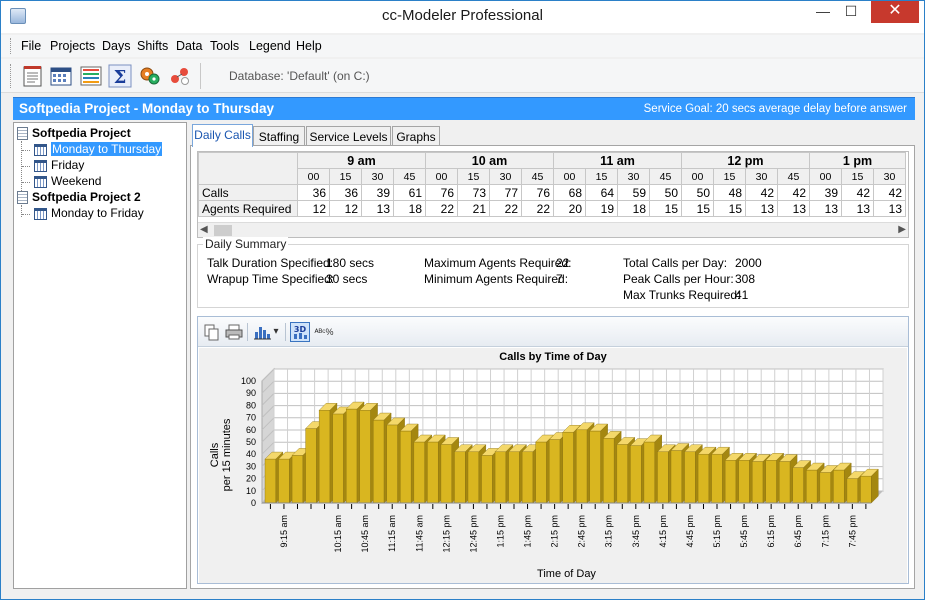 This screenshot has width=925, height=600. Describe the element at coordinates (204, 229) in the screenshot. I see `scroll-left-icon: ◀` at that location.